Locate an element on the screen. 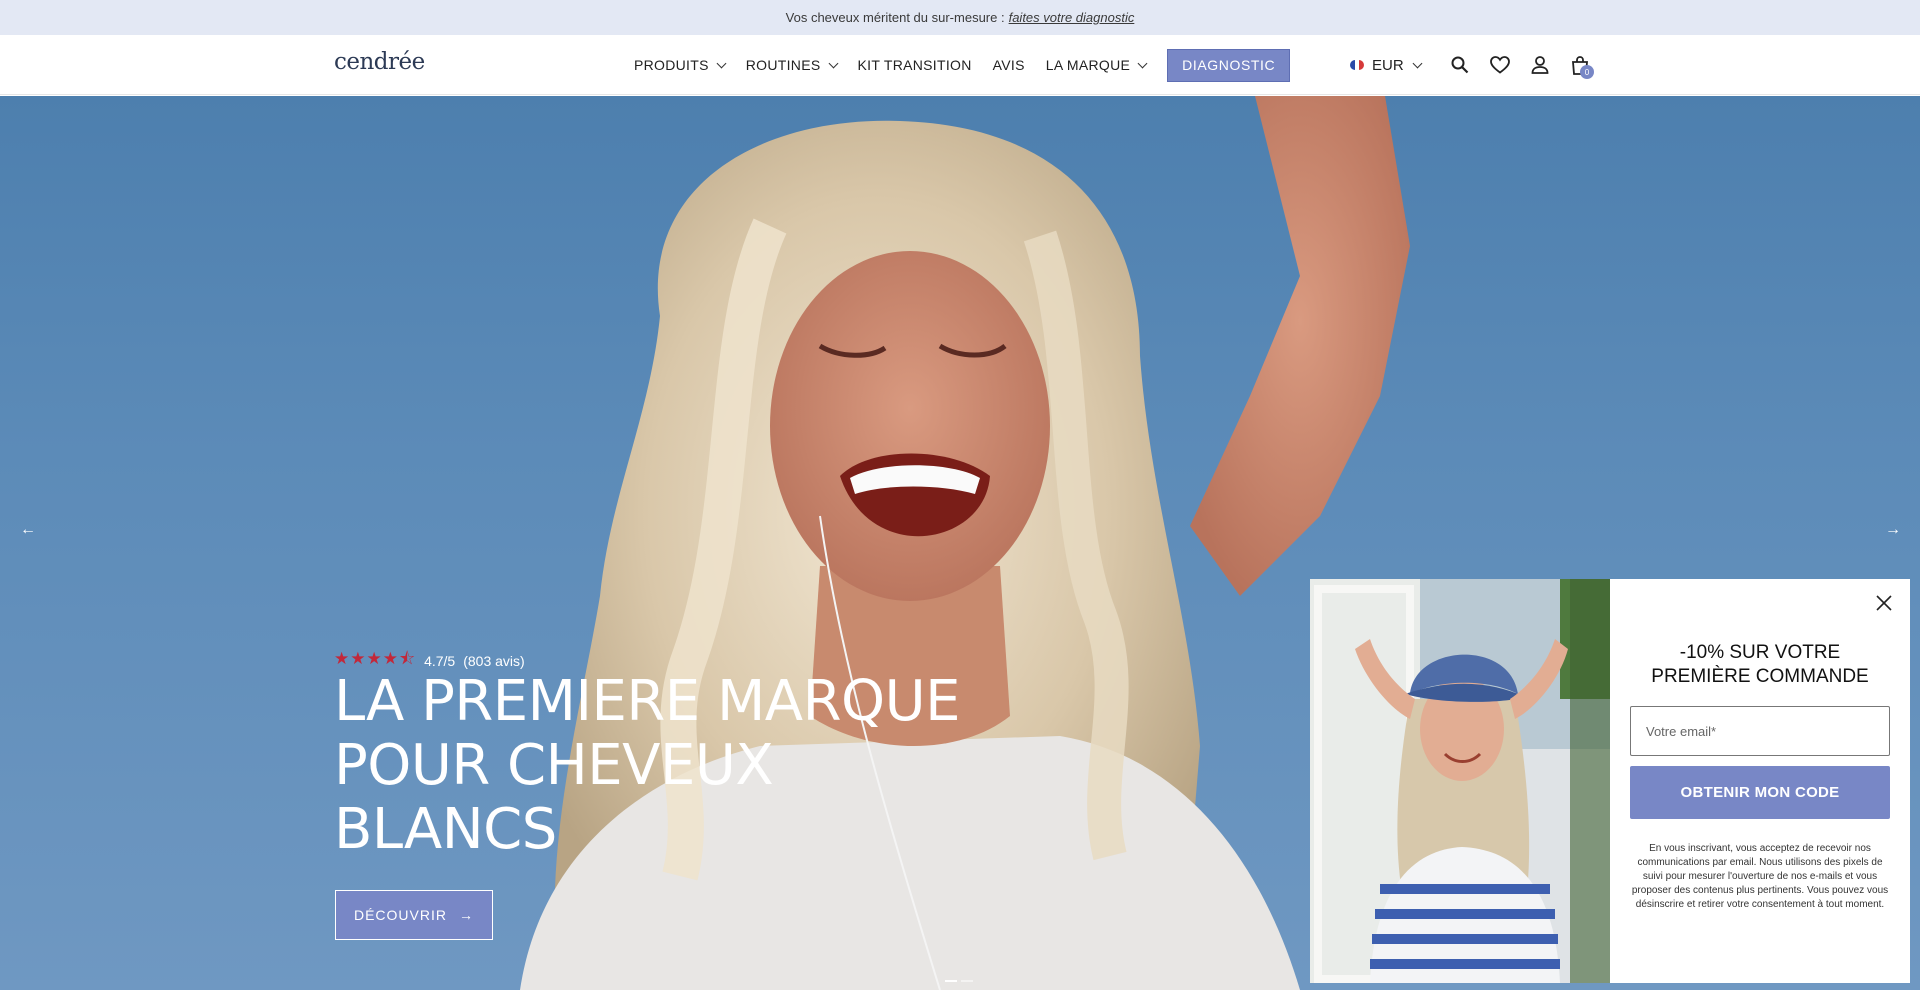  header-icons: 0 is located at coordinates (1520, 65).